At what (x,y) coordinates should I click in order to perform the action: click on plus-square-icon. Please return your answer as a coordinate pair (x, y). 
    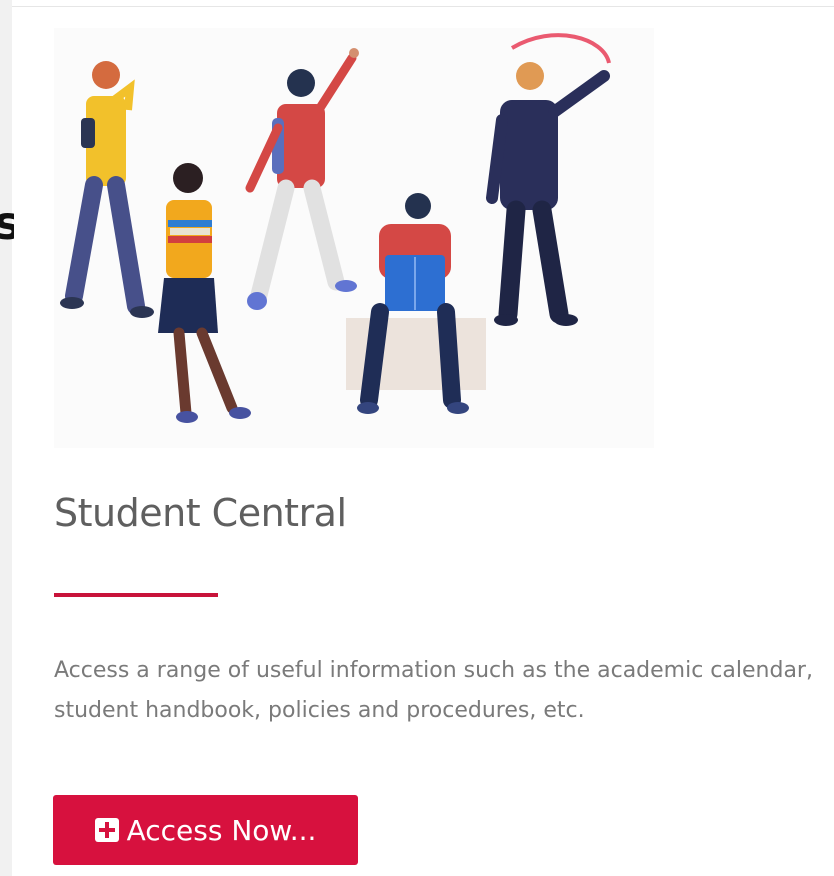
    Looking at the image, I should click on (106, 830).